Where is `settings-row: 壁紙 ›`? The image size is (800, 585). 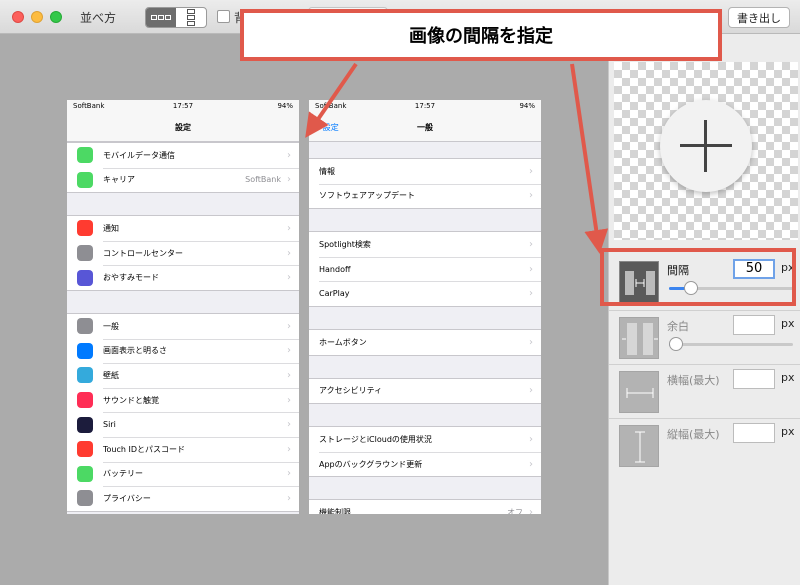 settings-row: 壁紙 › is located at coordinates (183, 375).